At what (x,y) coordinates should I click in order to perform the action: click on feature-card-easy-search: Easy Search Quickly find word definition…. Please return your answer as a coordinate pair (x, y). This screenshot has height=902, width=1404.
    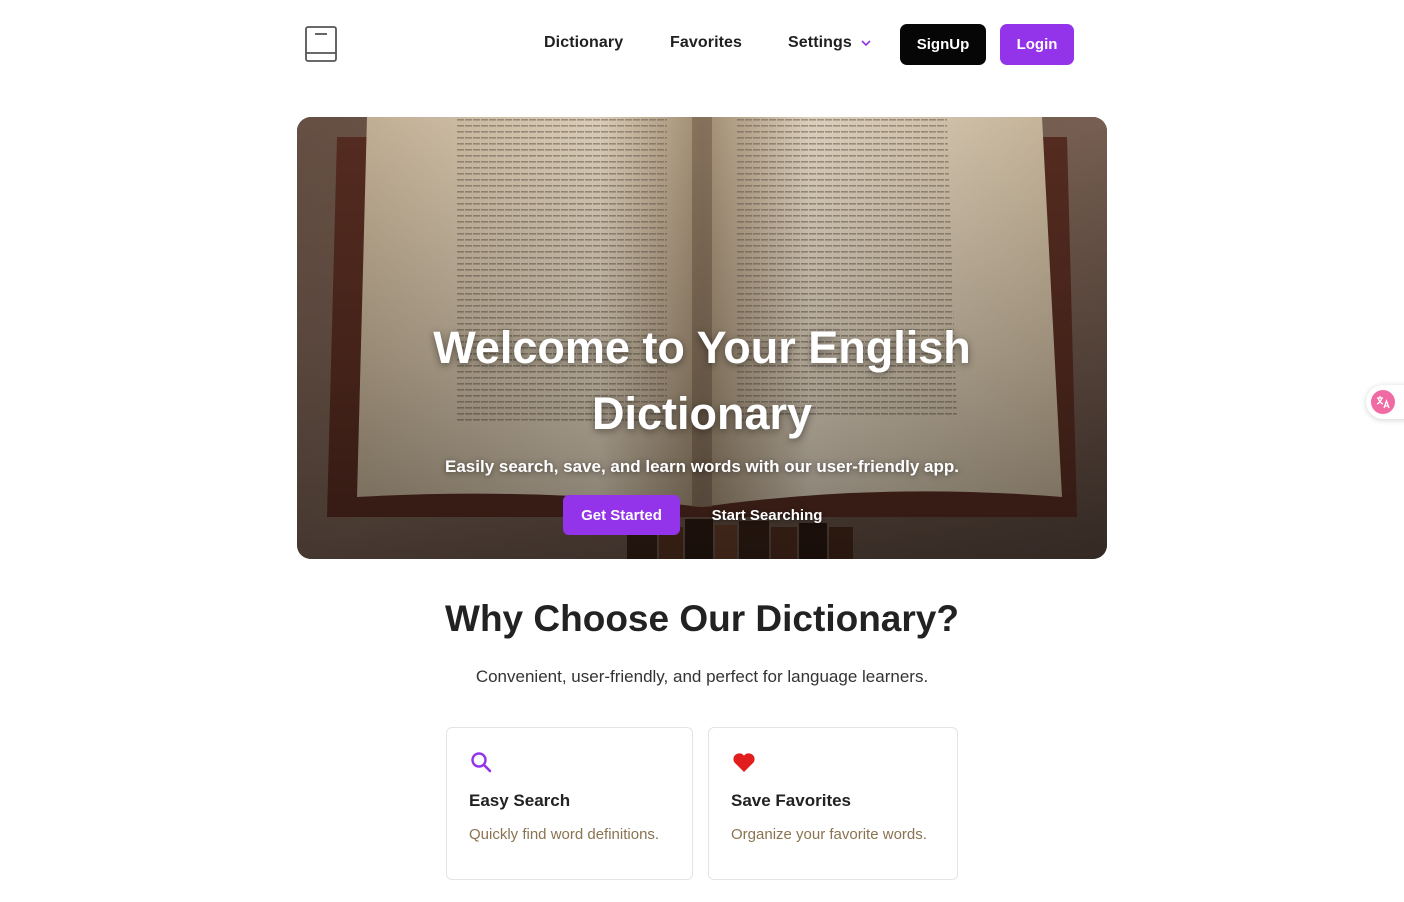
    Looking at the image, I should click on (569, 803).